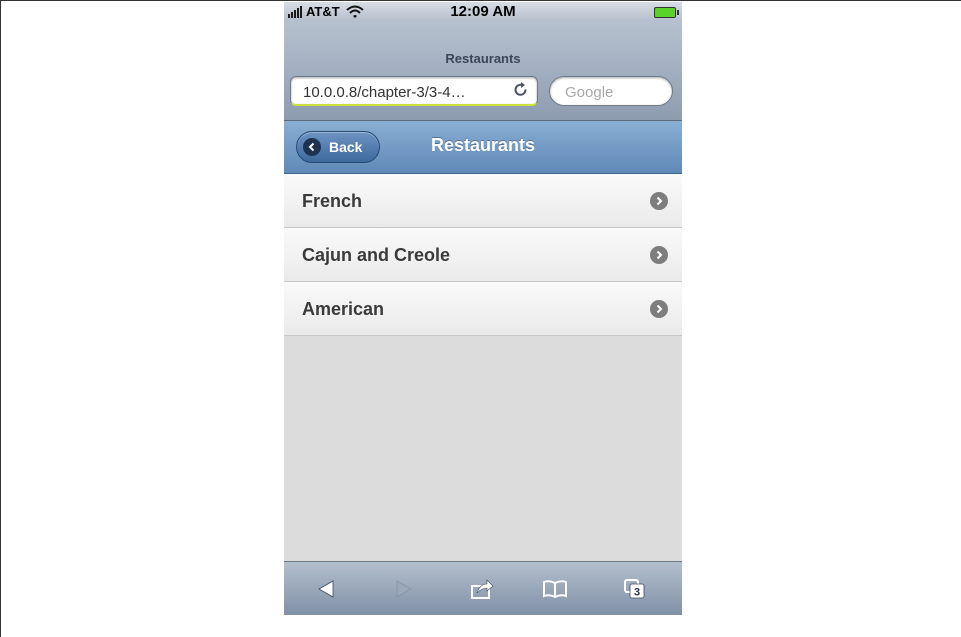 Image resolution: width=961 pixels, height=637 pixels. I want to click on back-arrow-icon, so click(327, 589).